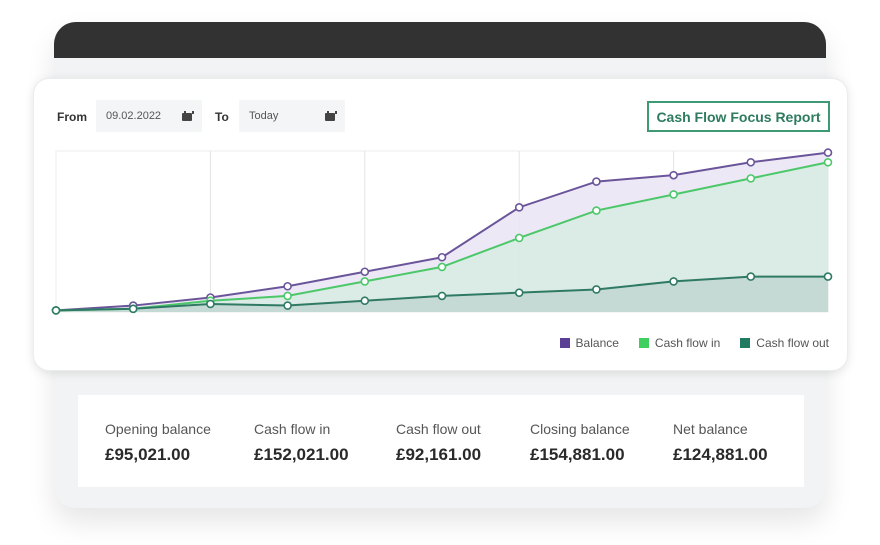  What do you see at coordinates (720, 443) in the screenshot?
I see `summary-net-balance: Net balance £124,881.00` at bounding box center [720, 443].